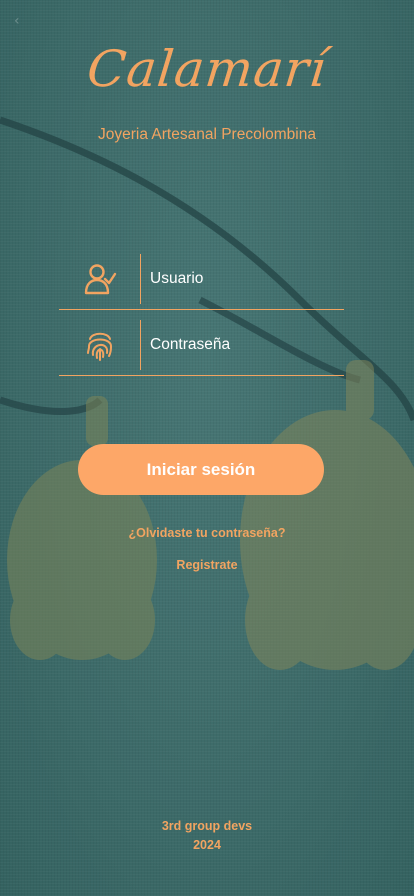  Describe the element at coordinates (207, 134) in the screenshot. I see `app-subtitle: Joyeria Artesanal Precolombina` at that location.